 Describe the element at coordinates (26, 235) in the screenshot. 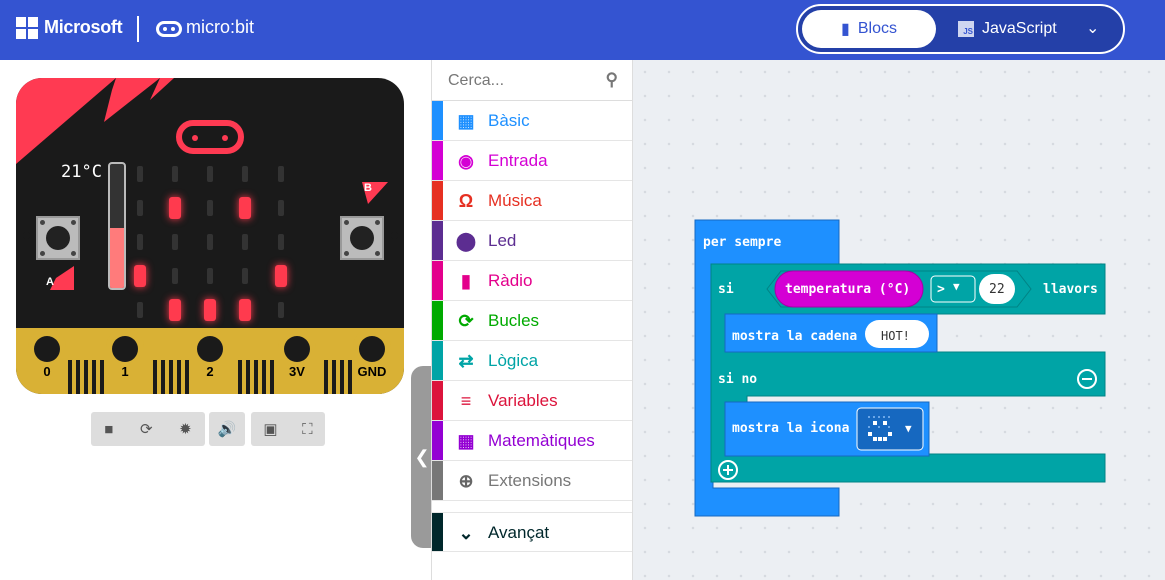

I see `board-dot-left` at that location.